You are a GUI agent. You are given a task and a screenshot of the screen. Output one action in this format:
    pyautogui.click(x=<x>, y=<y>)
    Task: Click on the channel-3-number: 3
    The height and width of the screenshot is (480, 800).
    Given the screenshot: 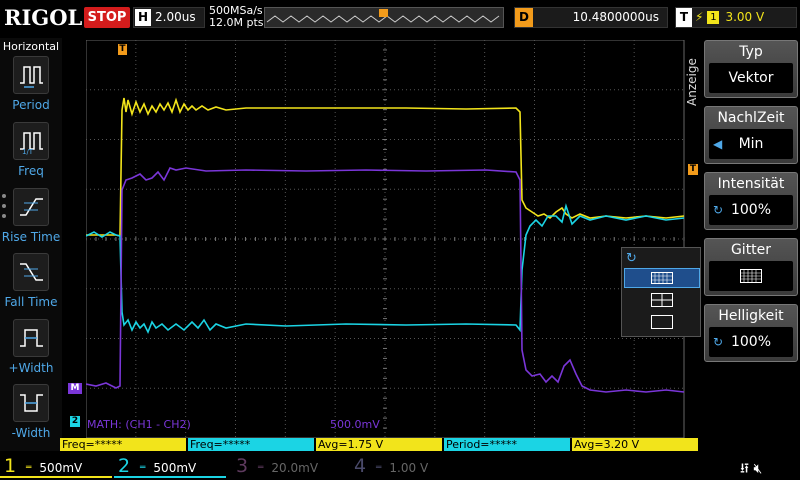 What is the action you would take?
    pyautogui.click(x=242, y=466)
    